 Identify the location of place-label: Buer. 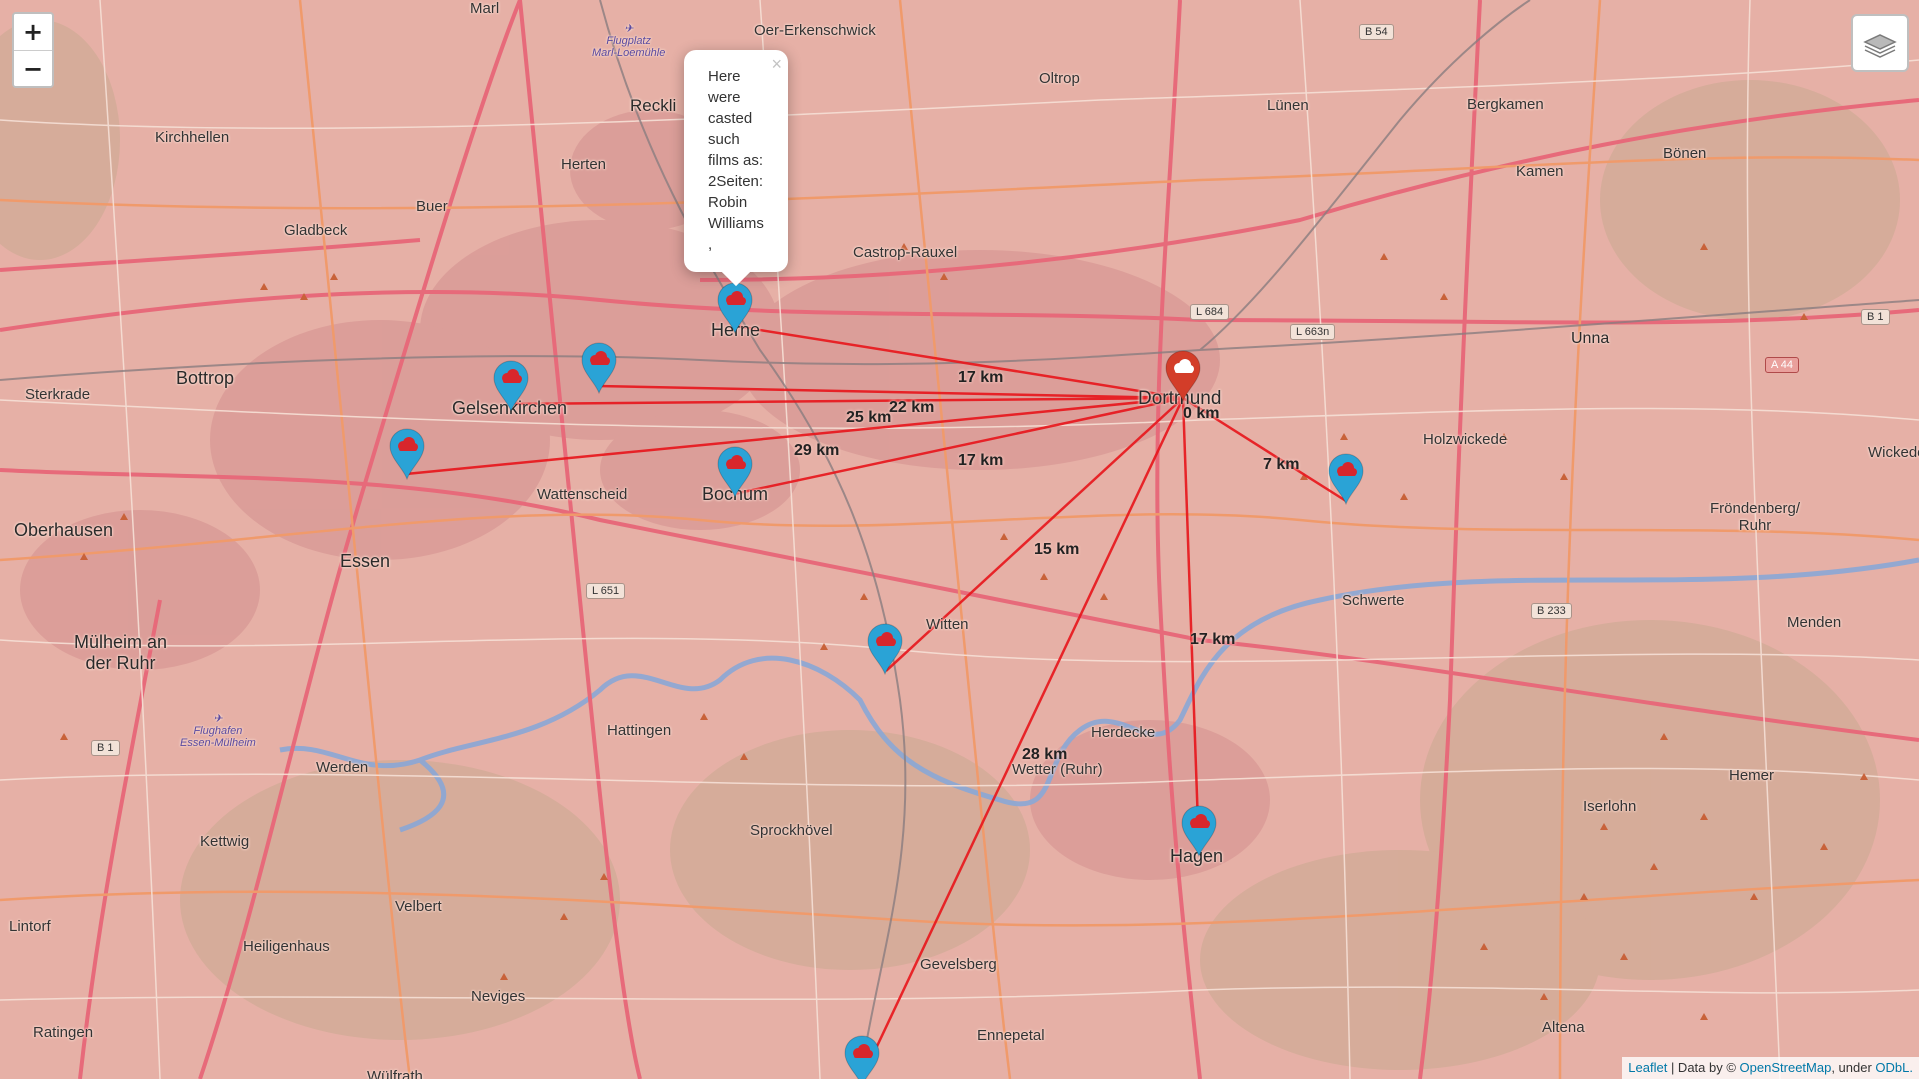
(432, 206).